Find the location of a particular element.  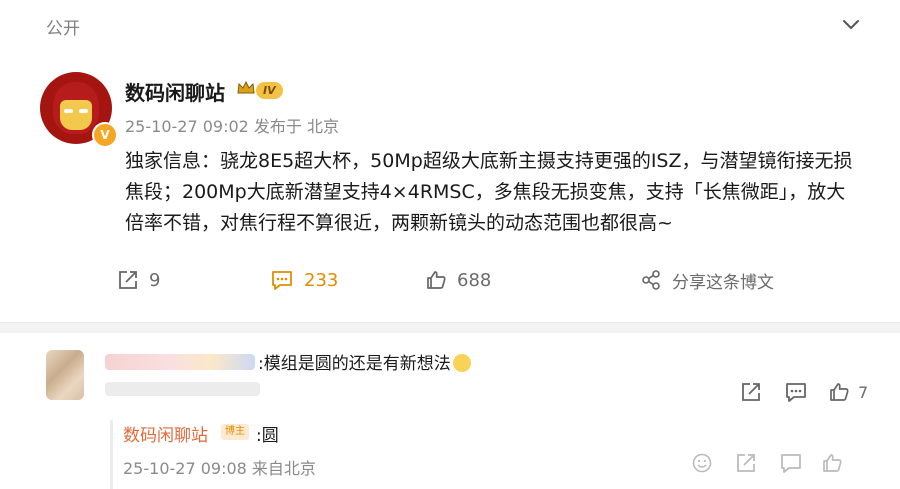

share-button: 分享这条博文 is located at coordinates (707, 280).